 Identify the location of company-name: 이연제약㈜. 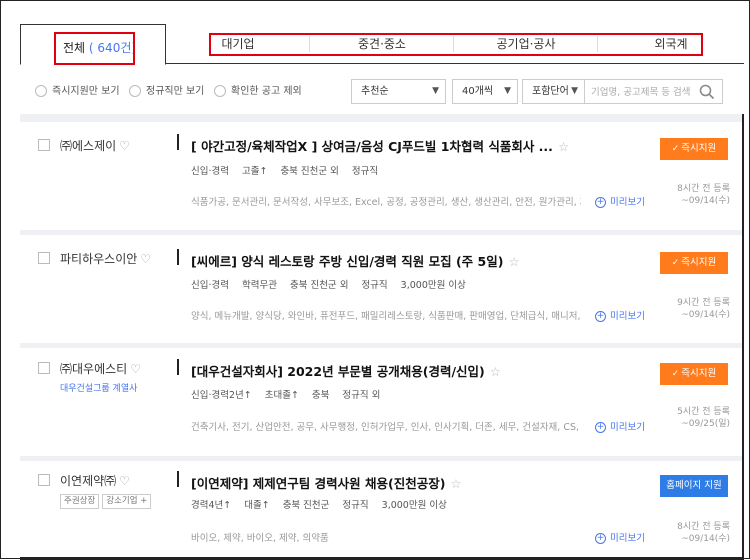
(88, 481).